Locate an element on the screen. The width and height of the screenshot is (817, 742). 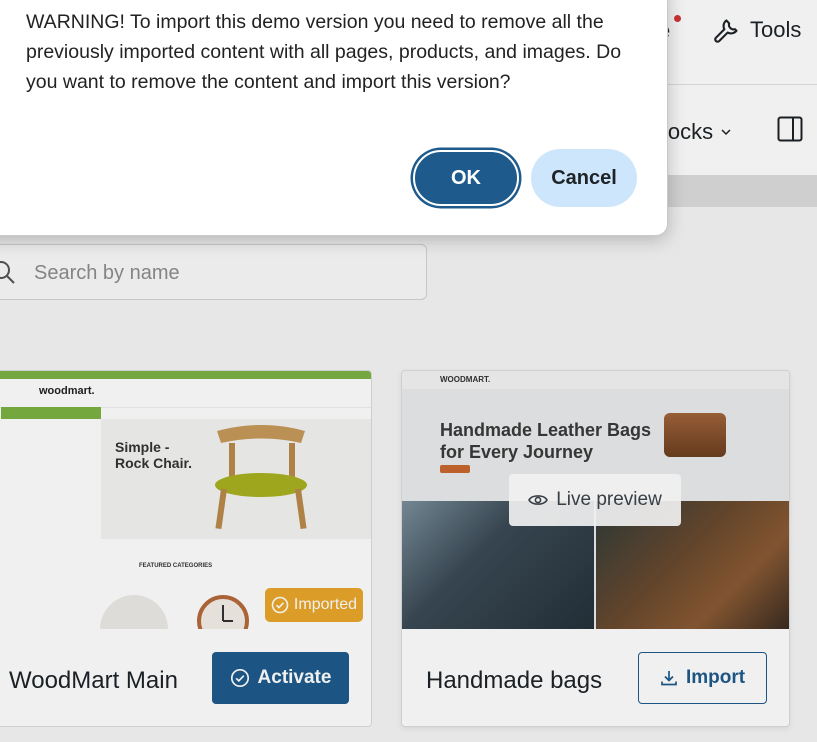
ok-button: OK is located at coordinates (466, 178).